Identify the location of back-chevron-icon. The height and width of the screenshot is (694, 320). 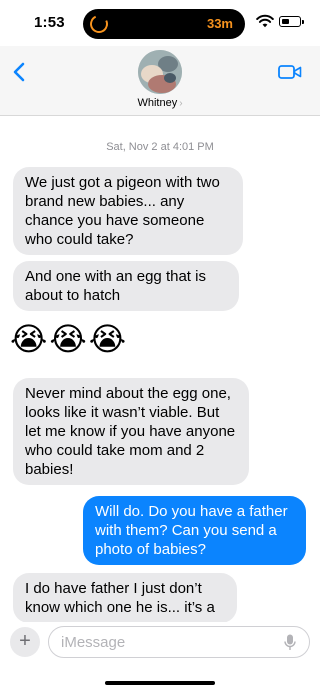
(20, 72).